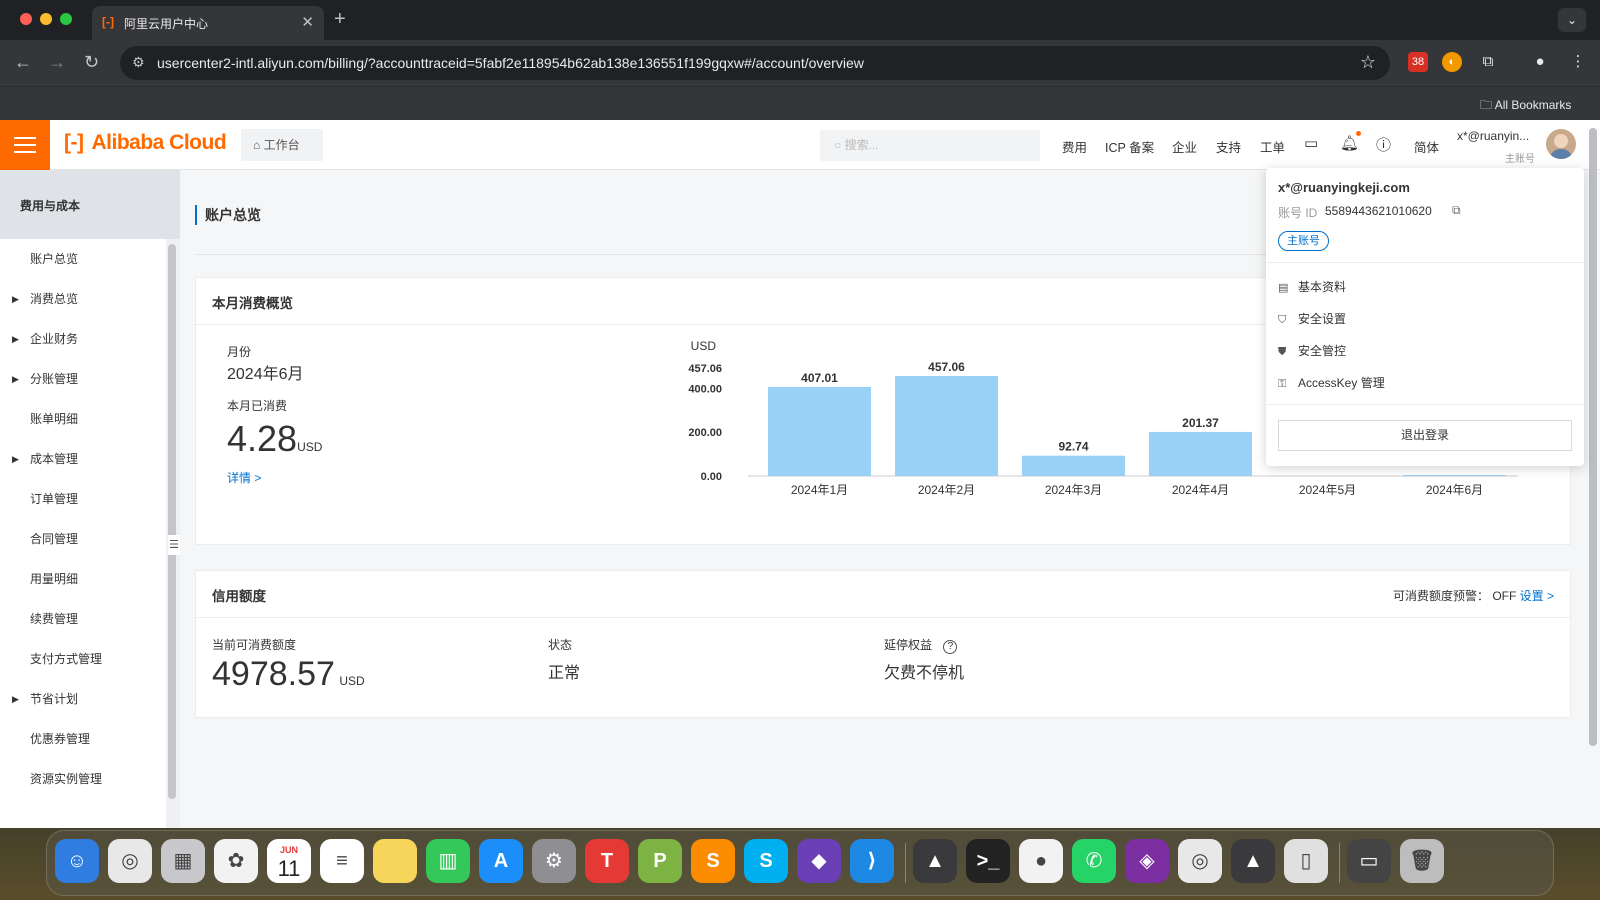 The image size is (1600, 900). Describe the element at coordinates (1383, 144) in the screenshot. I see `help-icon: ⓘ` at that location.